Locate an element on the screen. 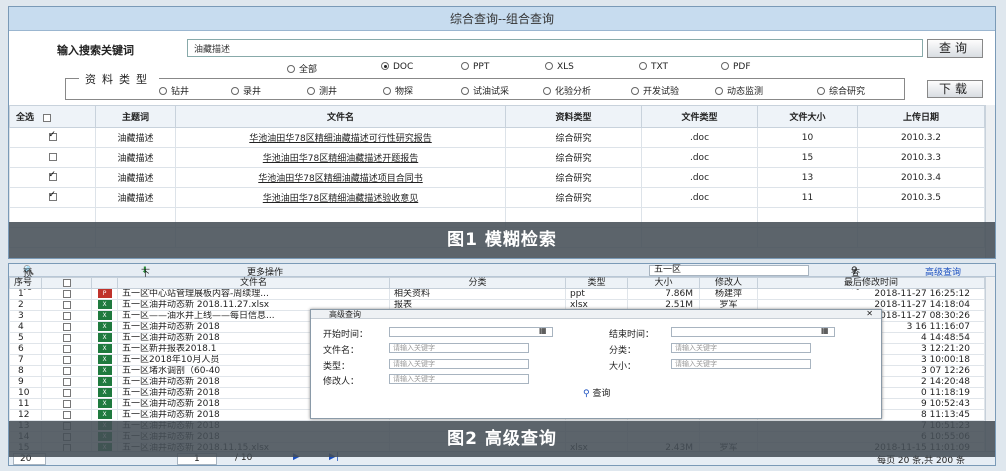 Image resolution: width=1006 pixels, height=471 pixels. start-time-input is located at coordinates (471, 332).